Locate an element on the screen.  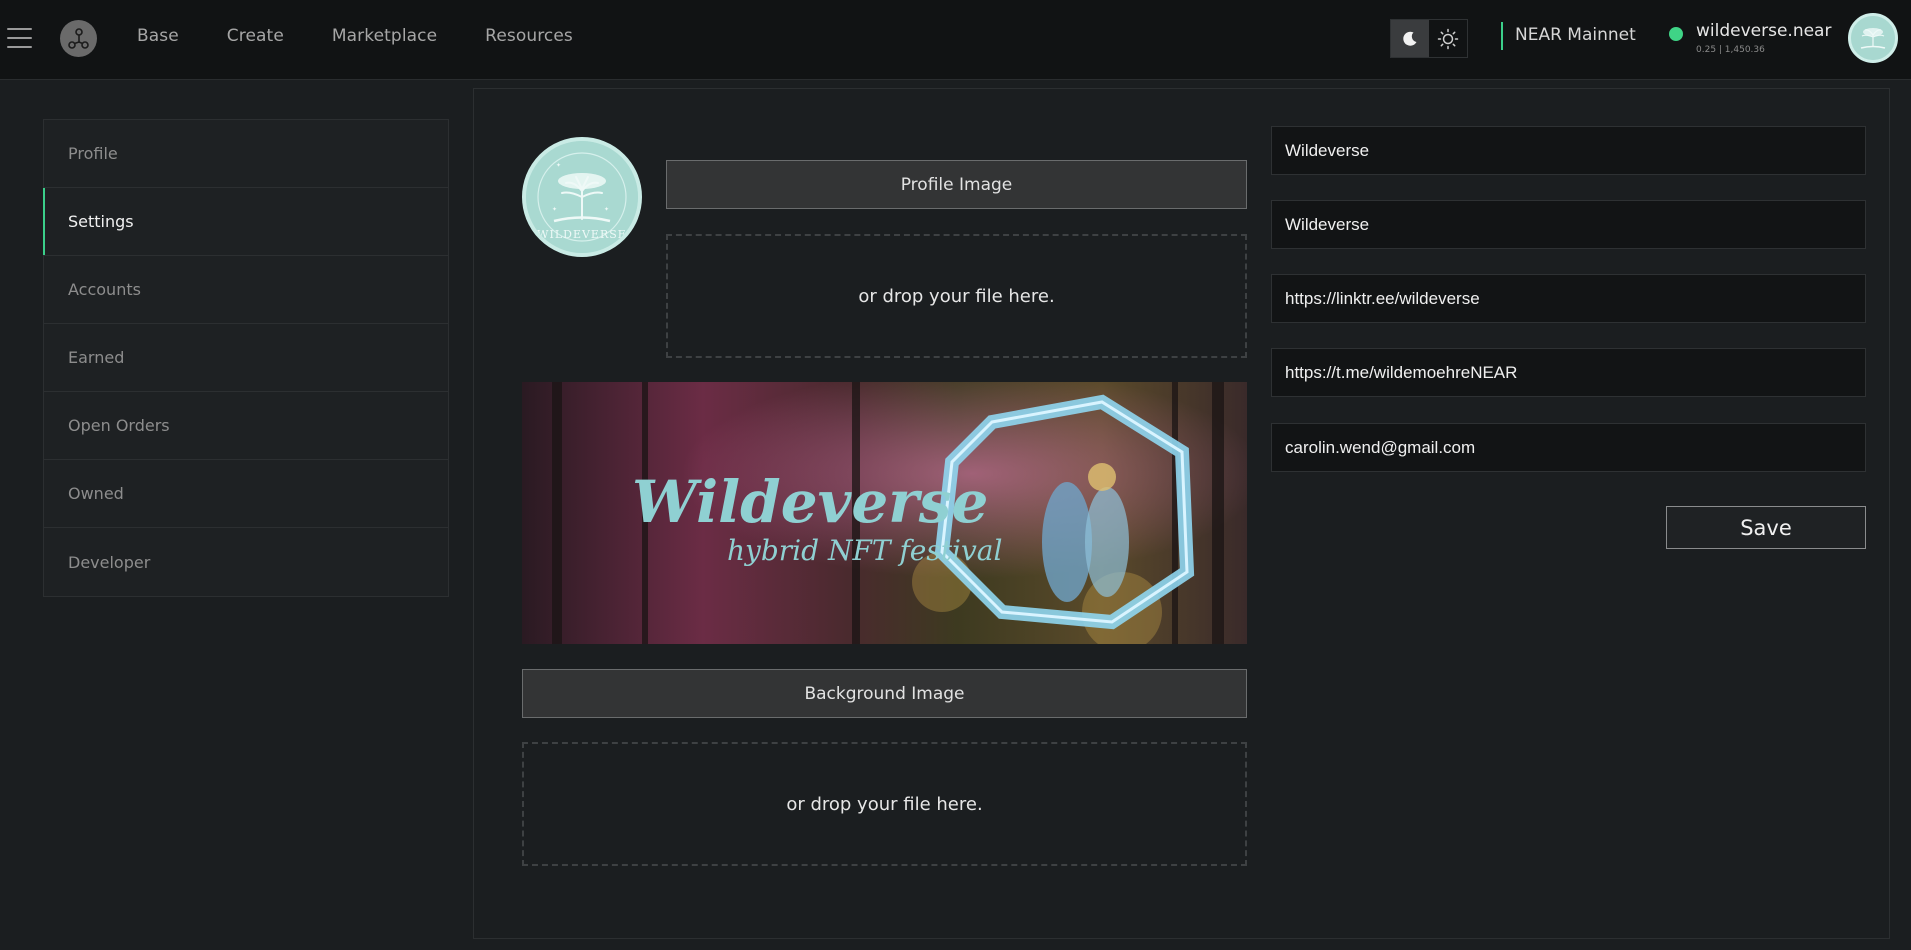
moon-icon is located at coordinates (1410, 38).